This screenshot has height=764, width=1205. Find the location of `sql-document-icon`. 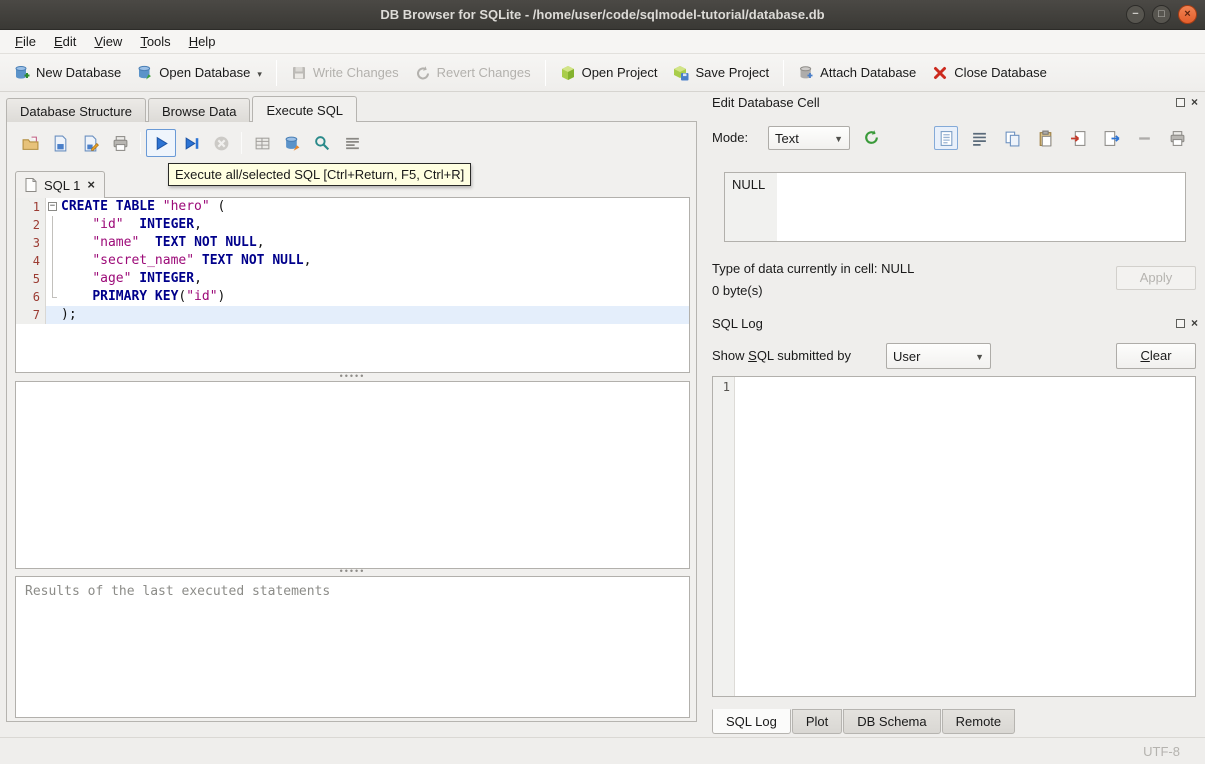

sql-document-icon is located at coordinates (31, 185).